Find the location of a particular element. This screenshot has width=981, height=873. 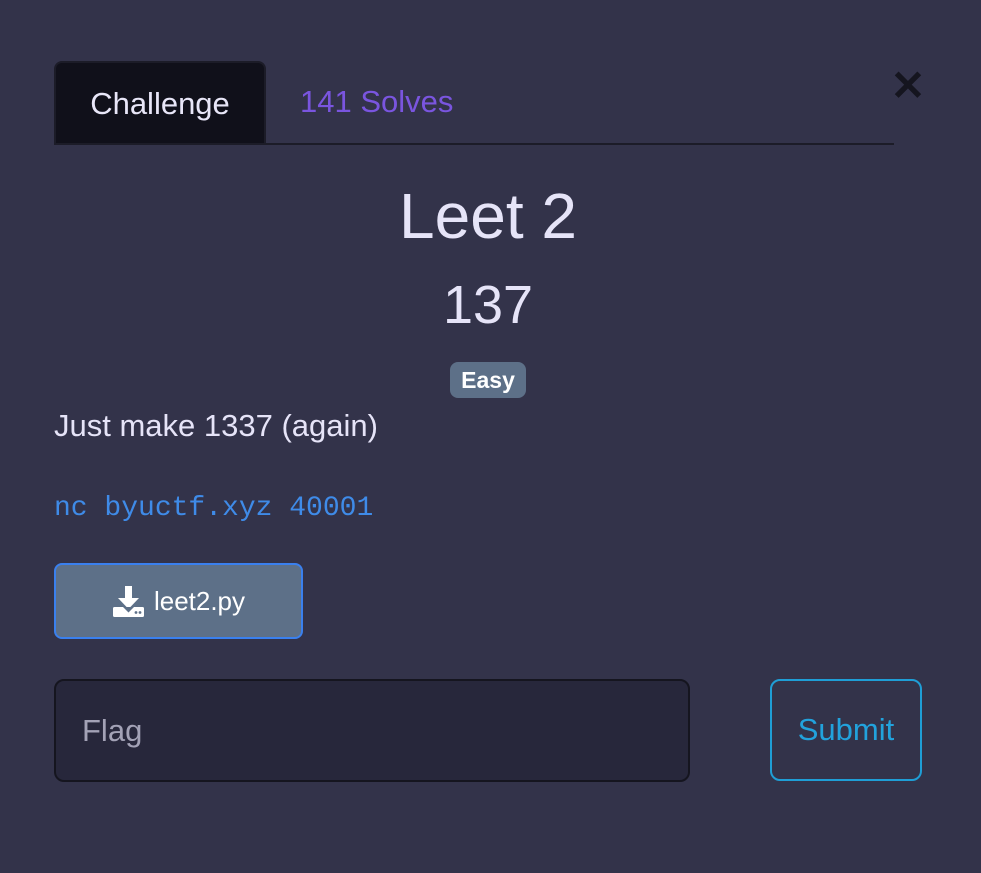

challenge-title: Leet 2 is located at coordinates (488, 216).